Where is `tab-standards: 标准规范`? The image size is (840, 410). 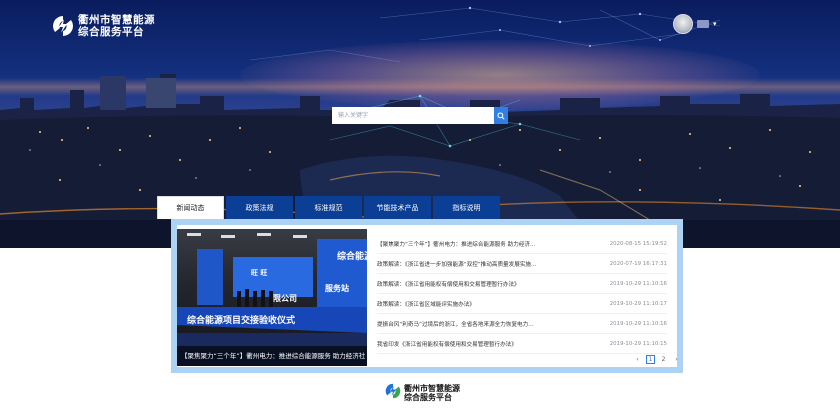 tab-standards: 标准规范 is located at coordinates (328, 207).